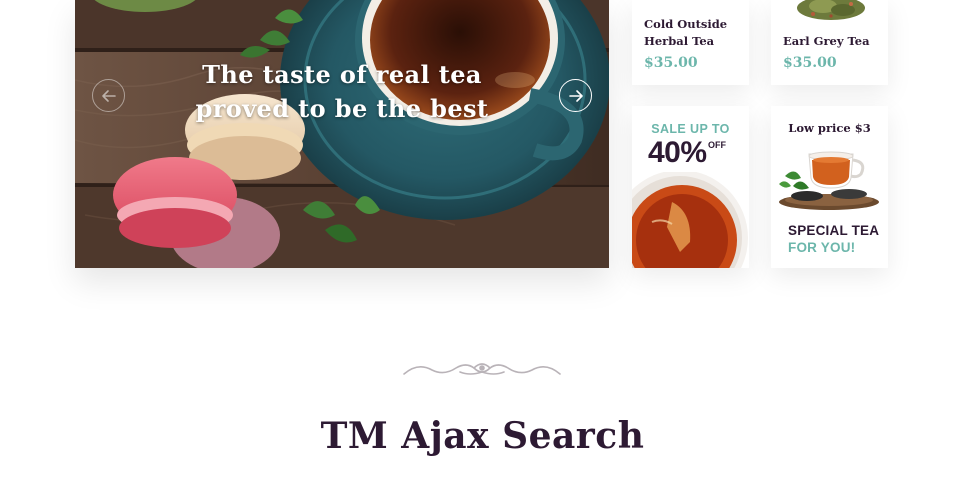 The height and width of the screenshot is (500, 965). I want to click on promo-sale-percent: 40%, so click(677, 152).